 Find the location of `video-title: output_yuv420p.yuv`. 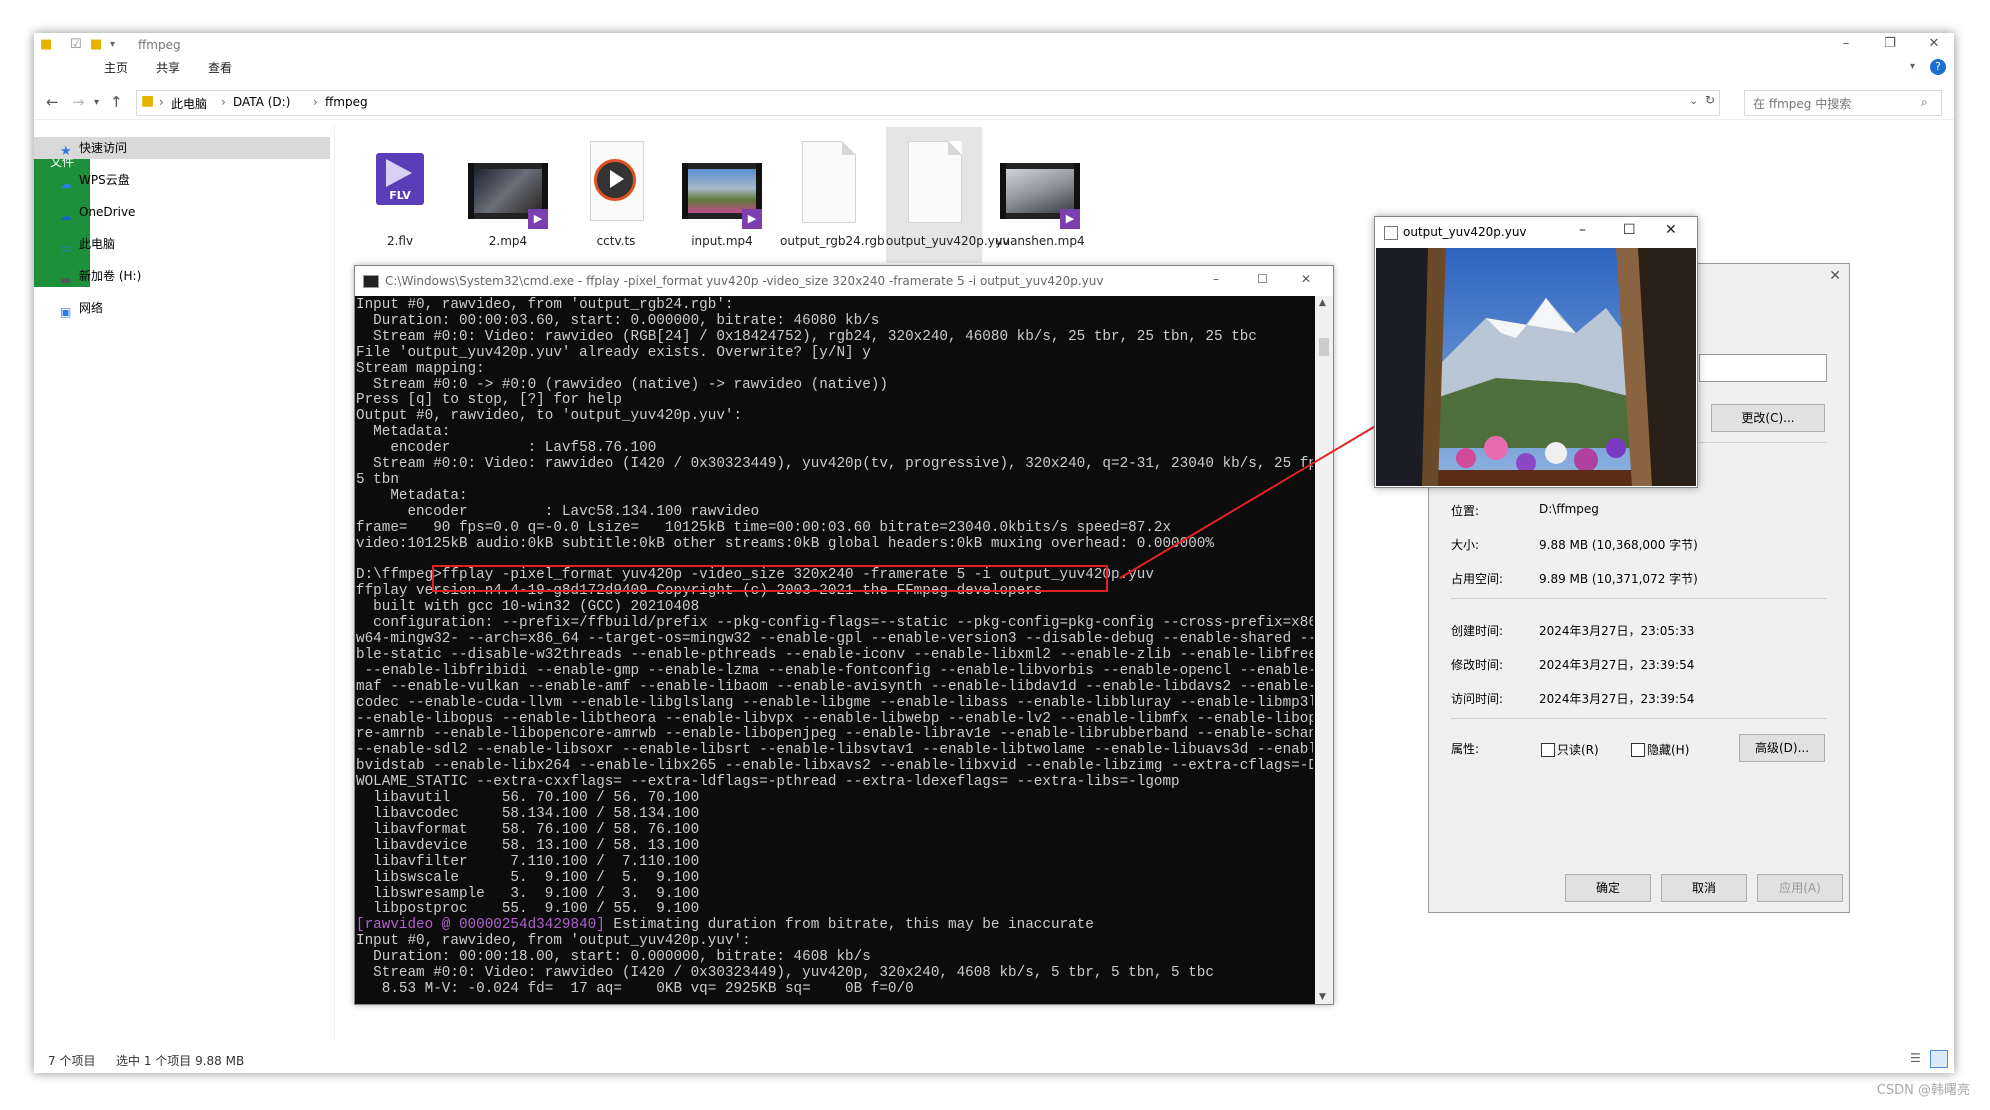

video-title: output_yuv420p.yuv is located at coordinates (1465, 232).